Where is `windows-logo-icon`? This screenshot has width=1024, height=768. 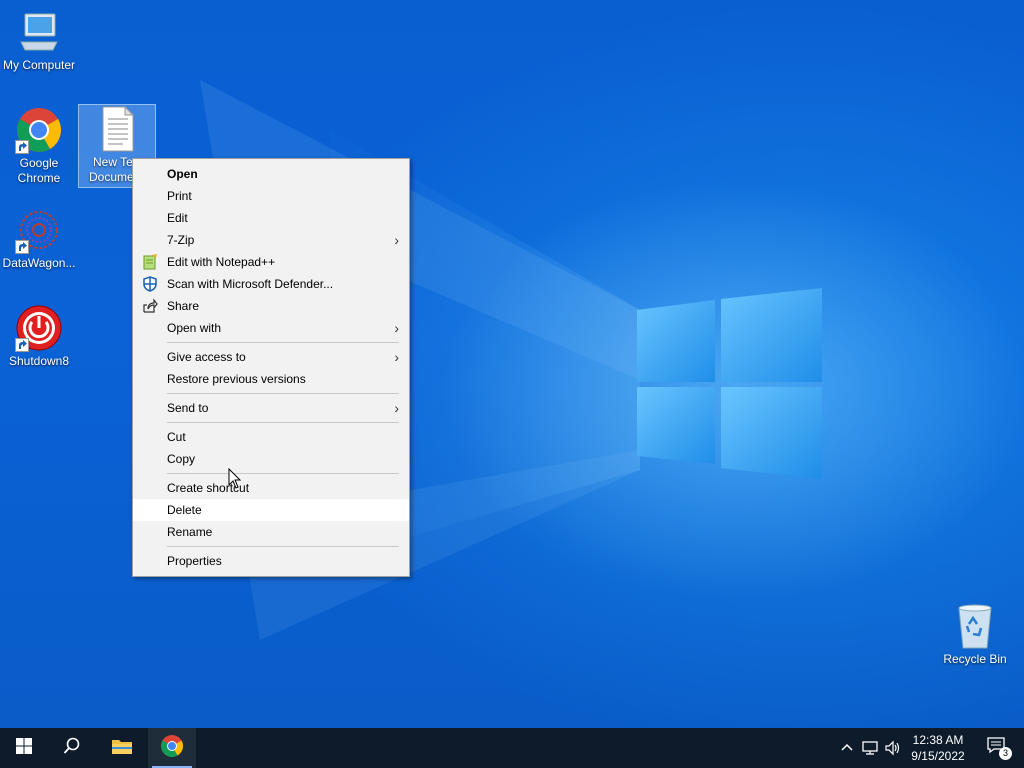 windows-logo-icon is located at coordinates (24, 748).